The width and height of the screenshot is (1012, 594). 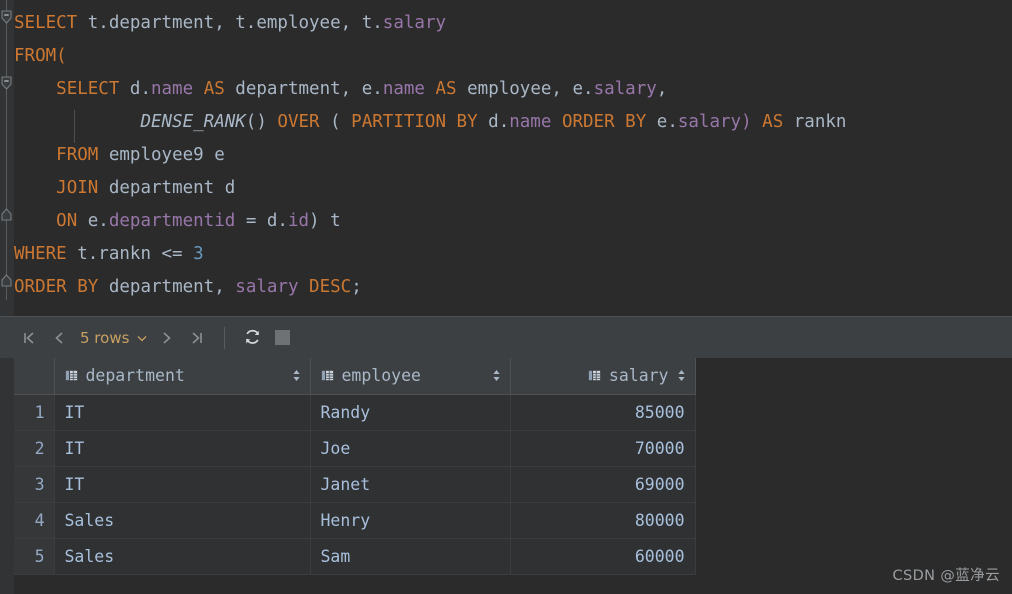 I want to click on code-line: WHERE t.rankn <= 3, so click(x=109, y=254).